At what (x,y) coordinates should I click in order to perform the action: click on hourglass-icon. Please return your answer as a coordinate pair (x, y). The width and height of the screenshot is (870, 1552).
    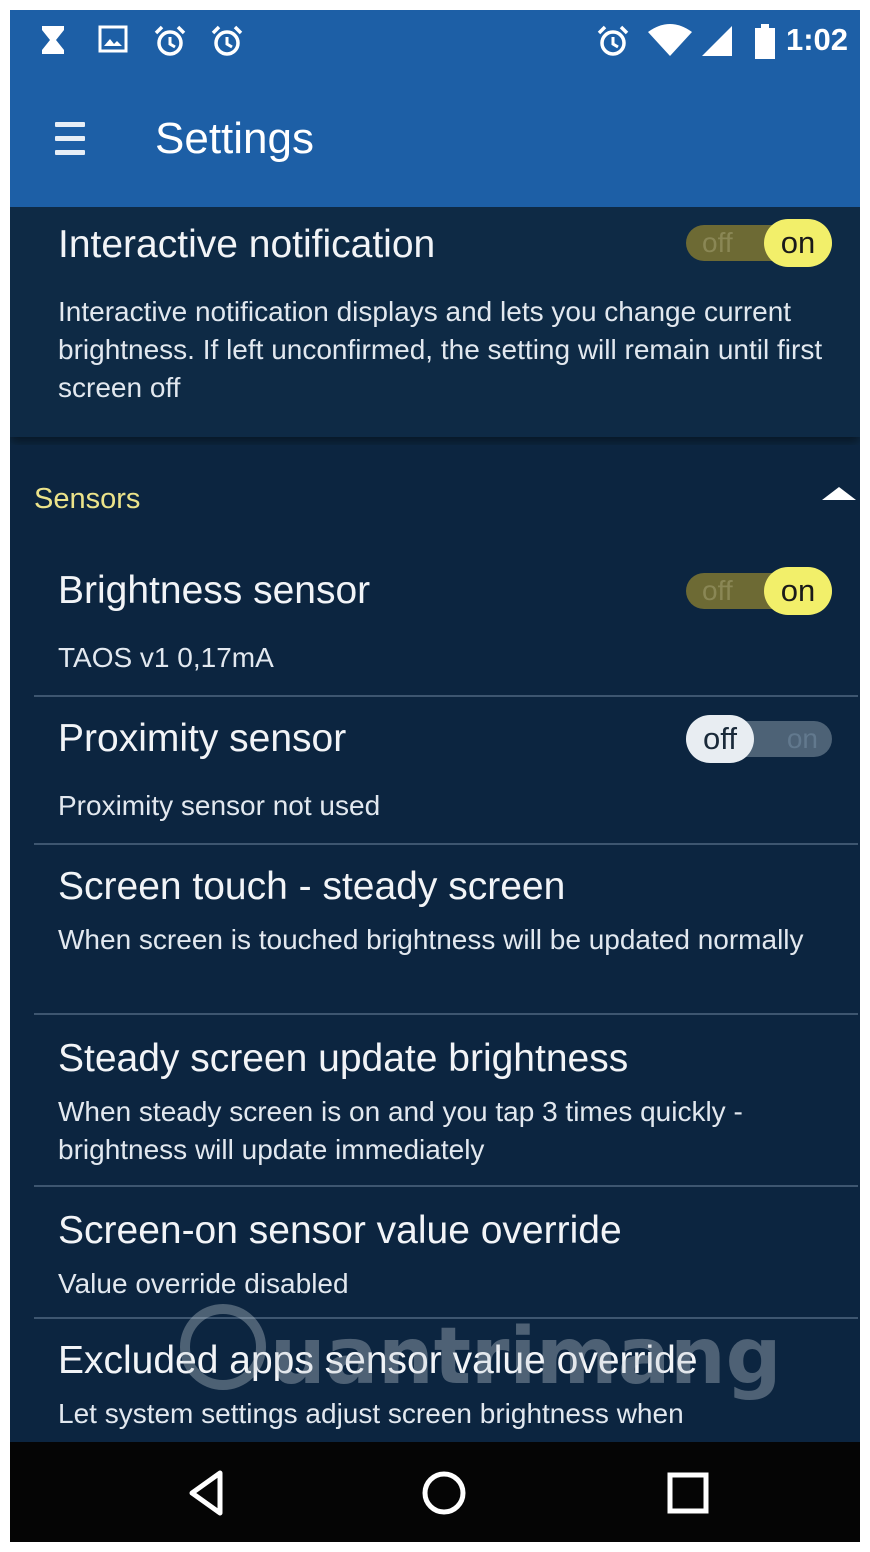
    Looking at the image, I should click on (53, 40).